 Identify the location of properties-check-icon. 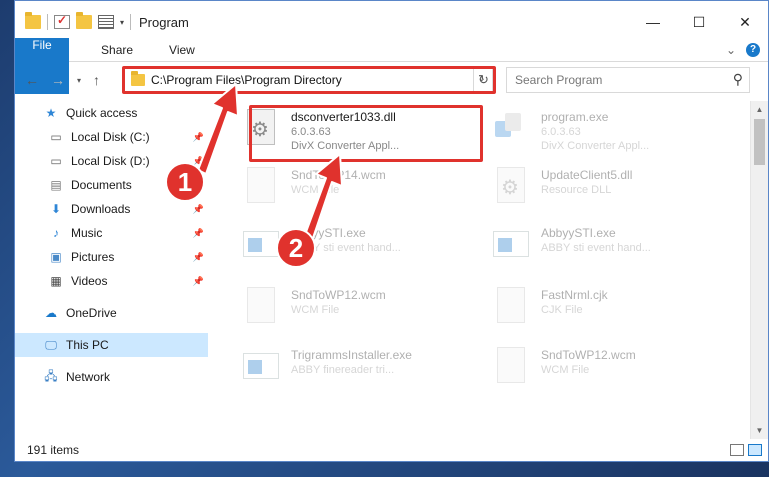
(62, 21).